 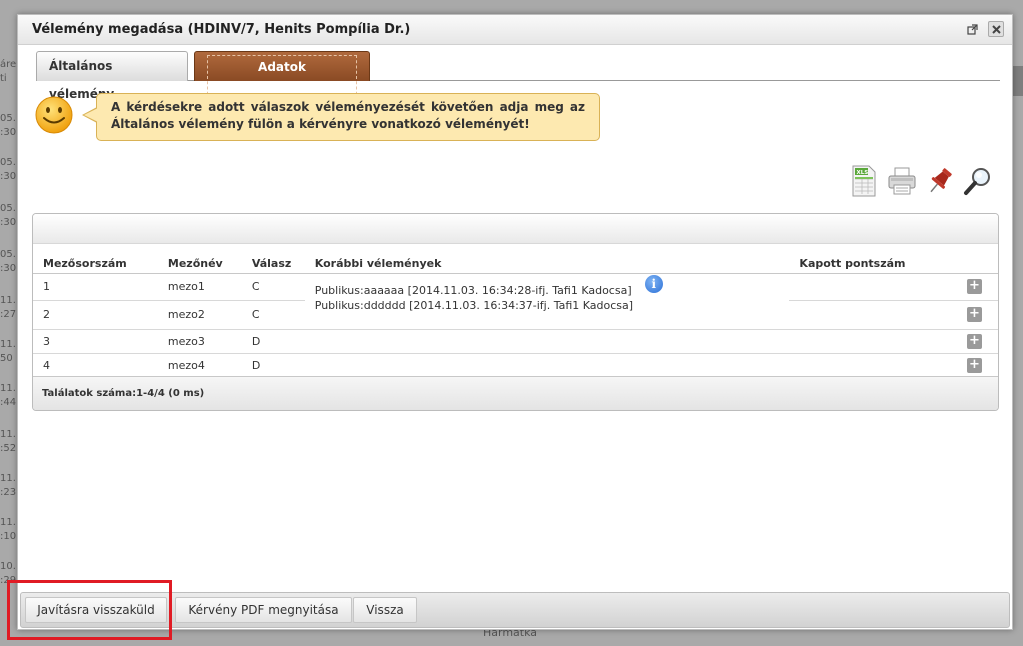 What do you see at coordinates (199, 315) in the screenshot?
I see `cell-name: mezo2` at bounding box center [199, 315].